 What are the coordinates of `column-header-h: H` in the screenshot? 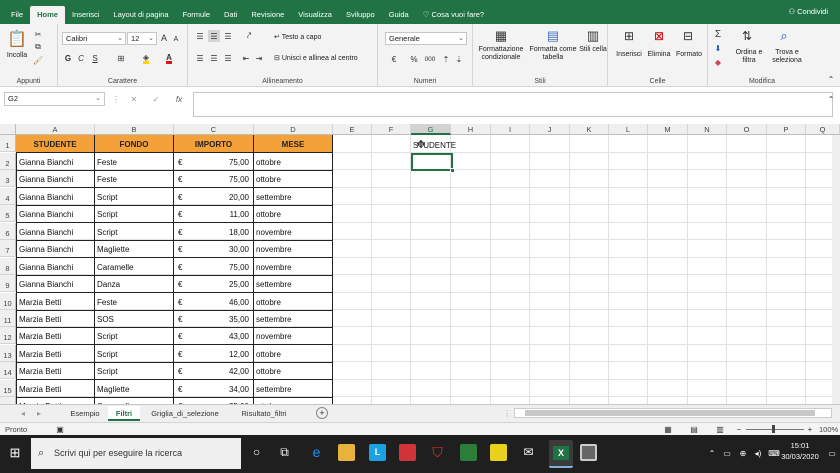 It's located at (471, 129).